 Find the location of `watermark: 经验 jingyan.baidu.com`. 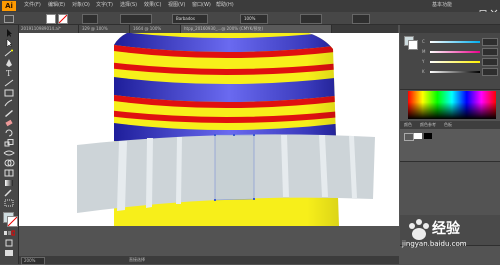

watermark: 经验 jingyan.baidu.com is located at coordinates (448, 234).